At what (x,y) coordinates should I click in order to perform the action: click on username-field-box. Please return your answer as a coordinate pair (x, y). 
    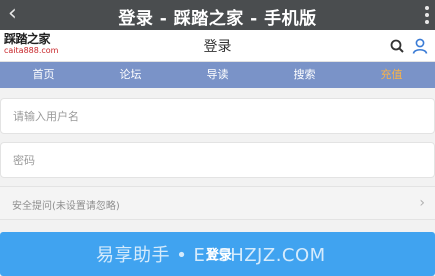
    Looking at the image, I should click on (217, 116).